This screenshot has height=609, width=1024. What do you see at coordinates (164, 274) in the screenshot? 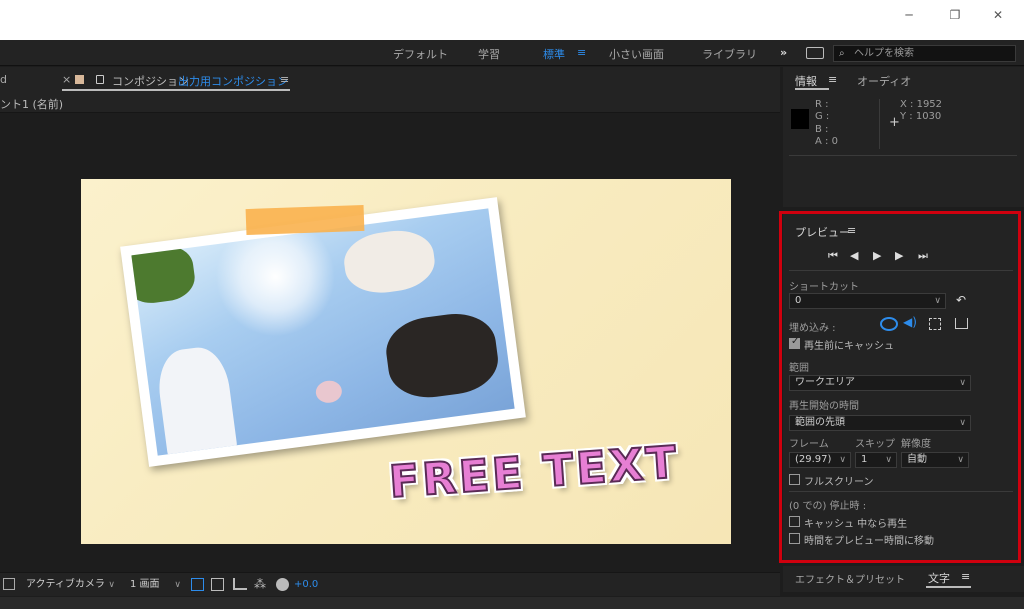
I see `tree-foliage` at bounding box center [164, 274].